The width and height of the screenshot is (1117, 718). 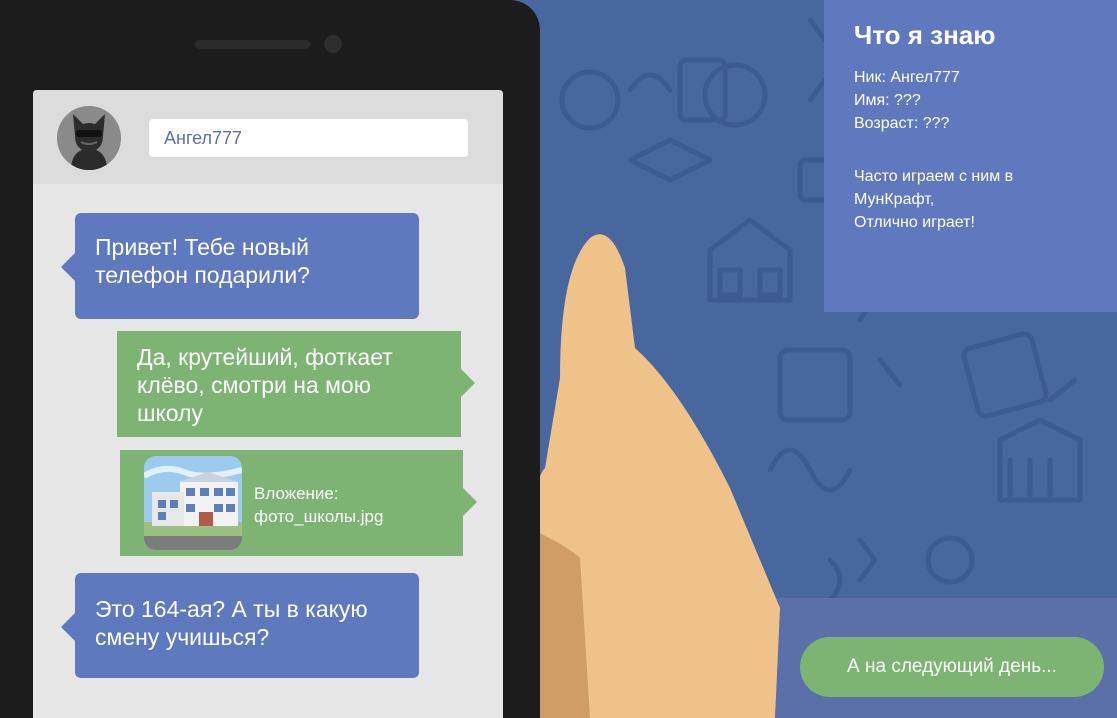 I want to click on info-note-line: МунКрафт,, so click(x=894, y=199).